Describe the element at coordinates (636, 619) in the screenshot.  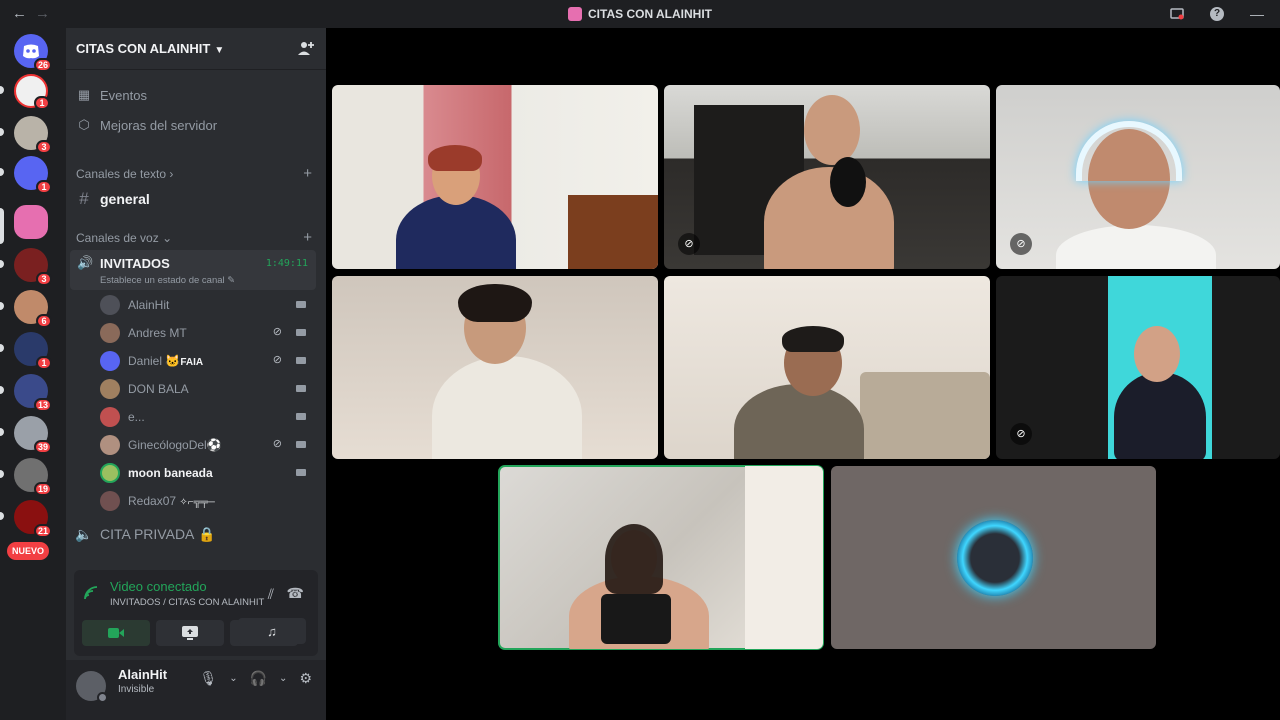
I see `participant-top` at that location.